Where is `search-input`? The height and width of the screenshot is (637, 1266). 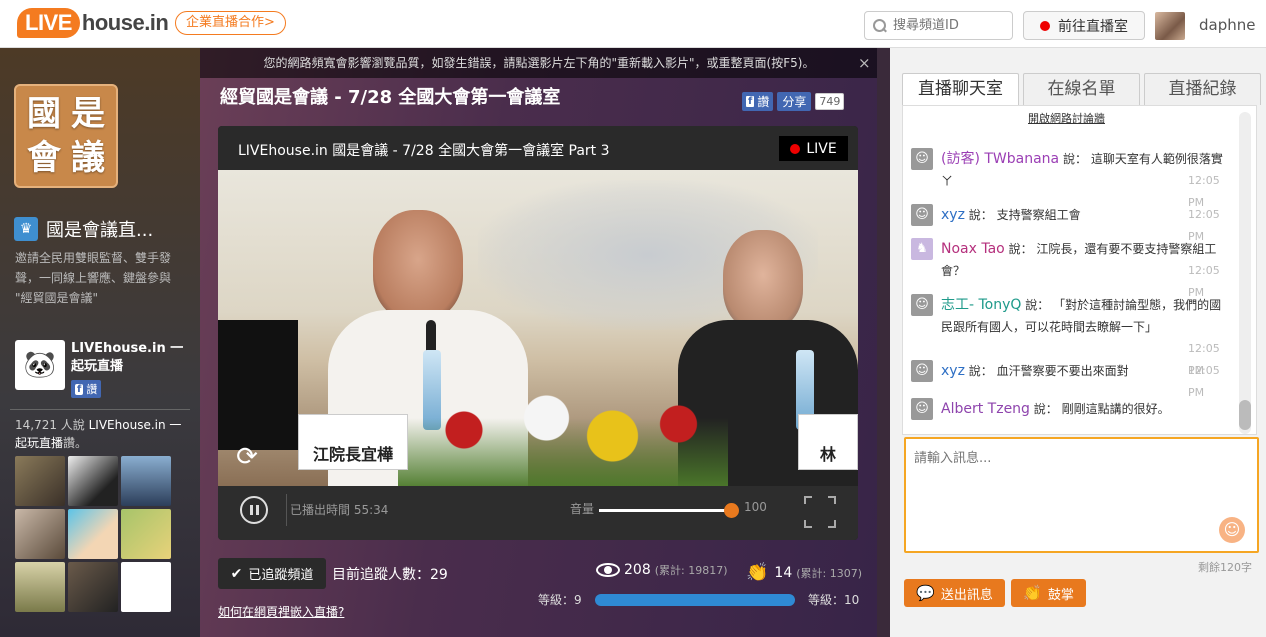
search-input is located at coordinates (948, 25).